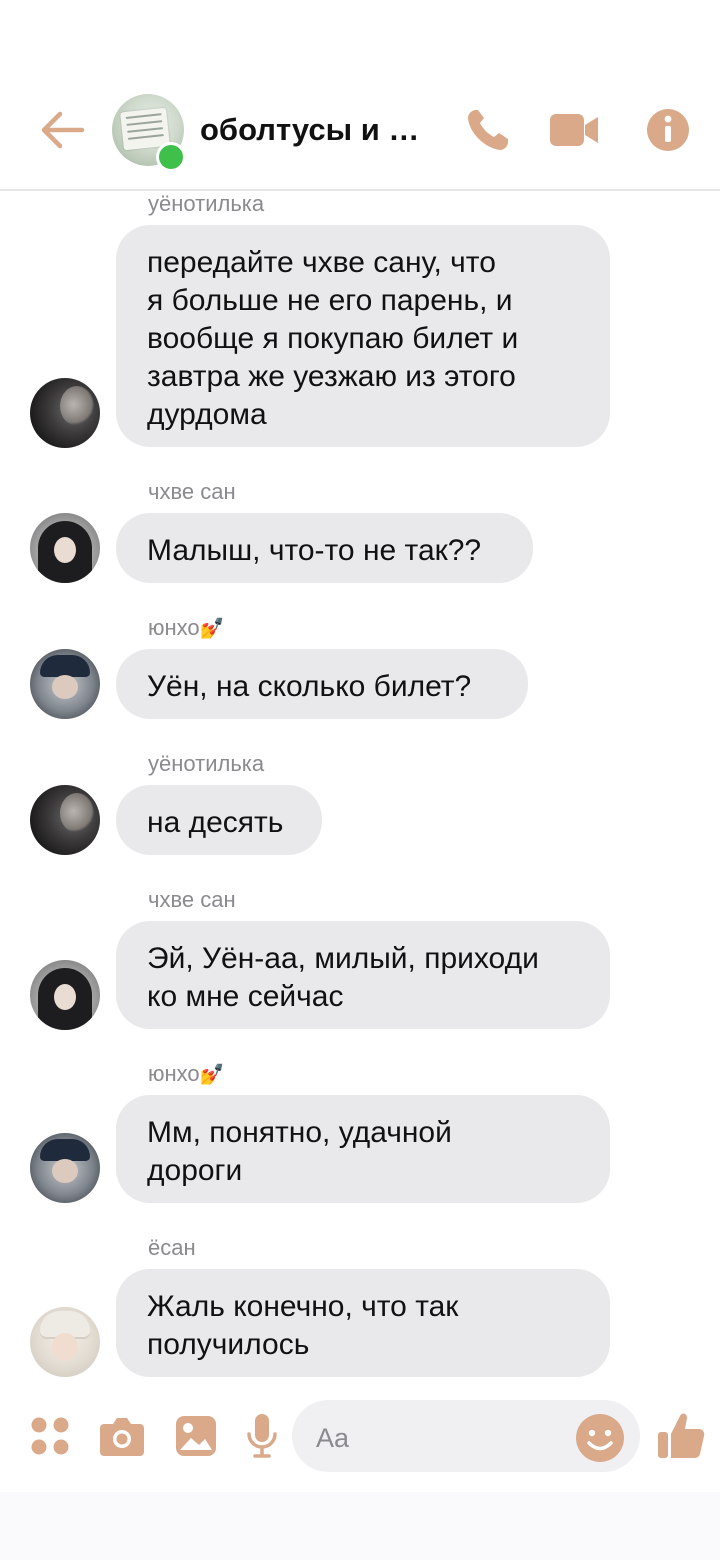 The image size is (720, 1560). What do you see at coordinates (600, 1438) in the screenshot?
I see `emoji-icon` at bounding box center [600, 1438].